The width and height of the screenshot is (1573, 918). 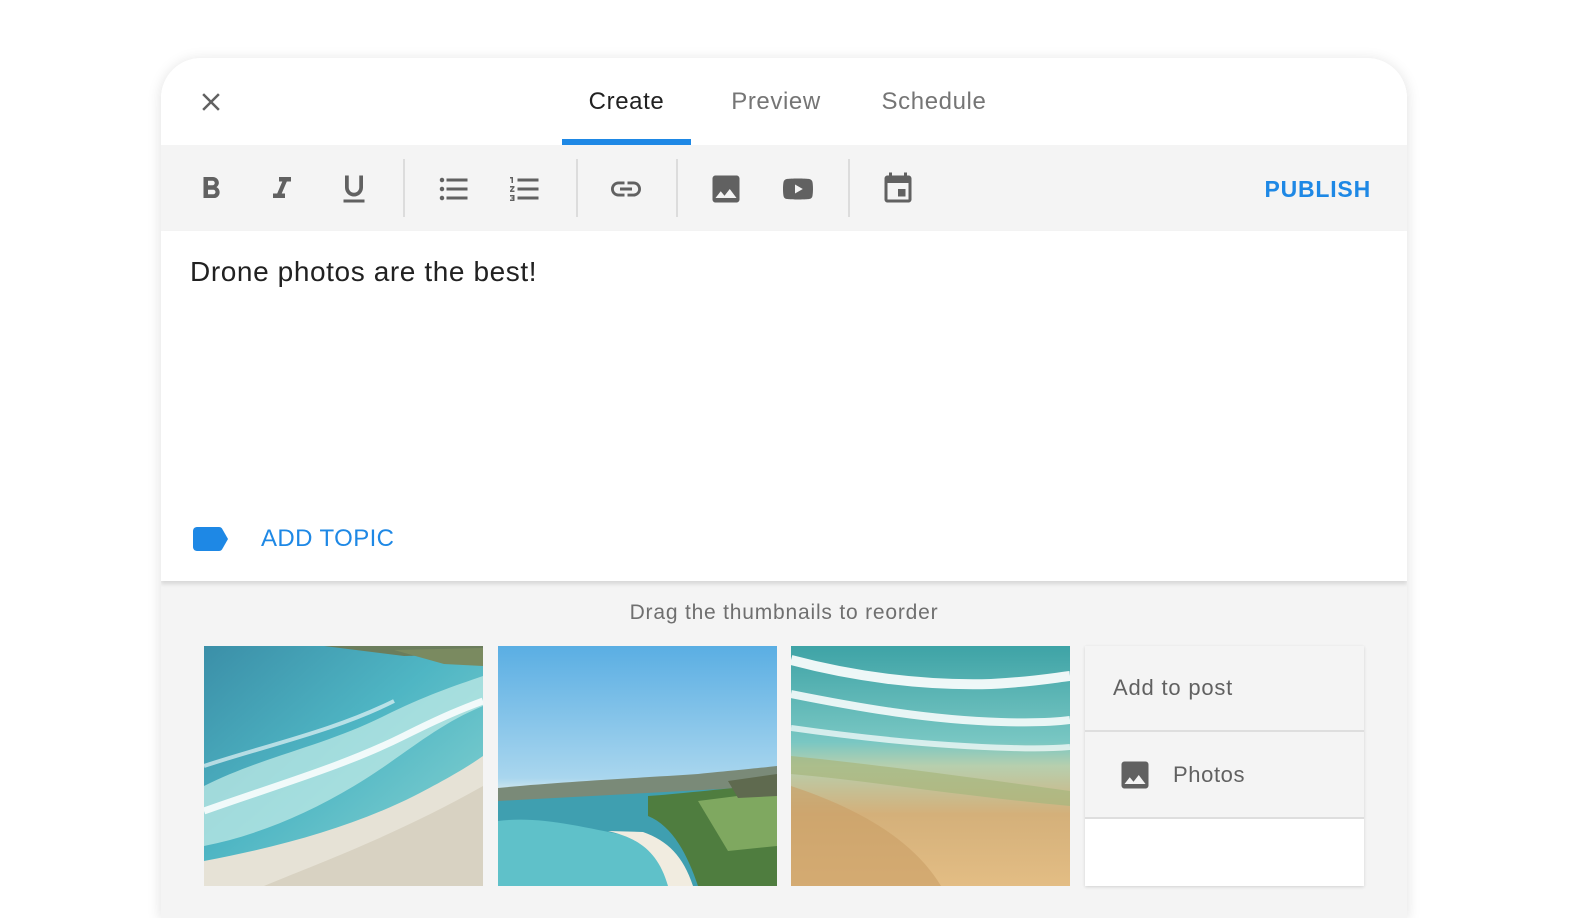 I want to click on schedule-date-button, so click(x=898, y=189).